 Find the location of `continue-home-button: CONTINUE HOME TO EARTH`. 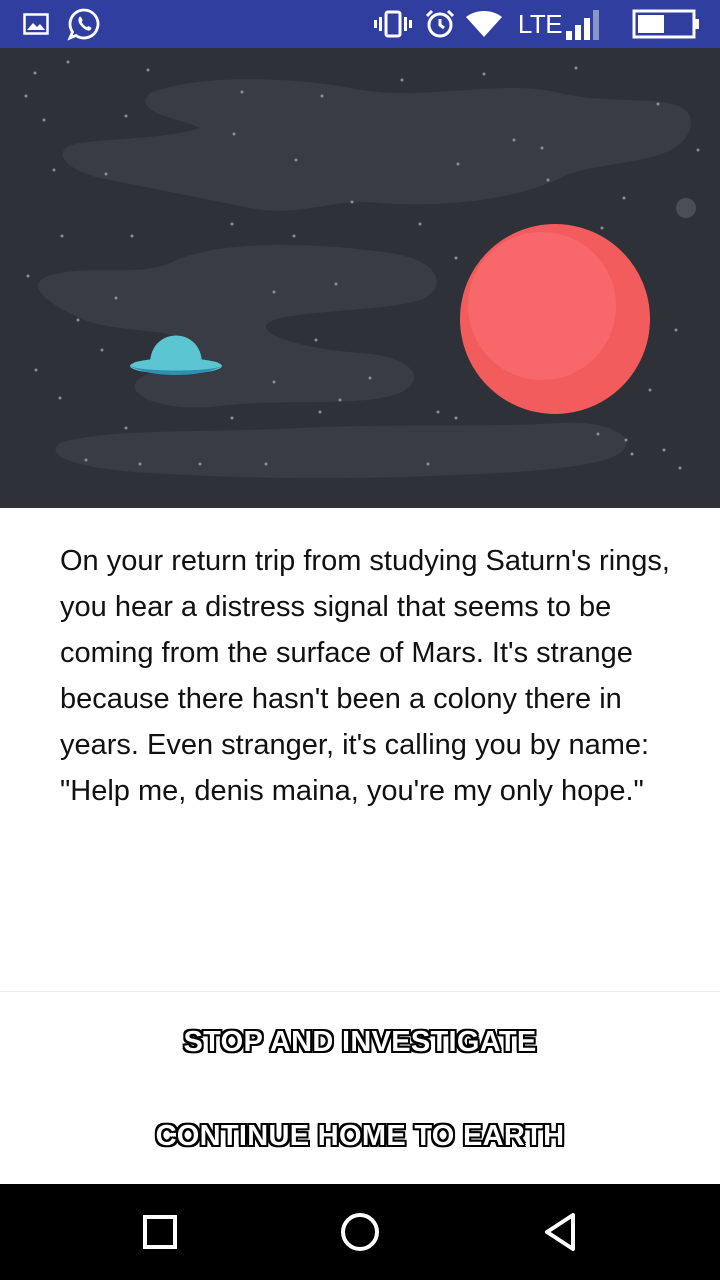

continue-home-button: CONTINUE HOME TO EARTH is located at coordinates (360, 1136).